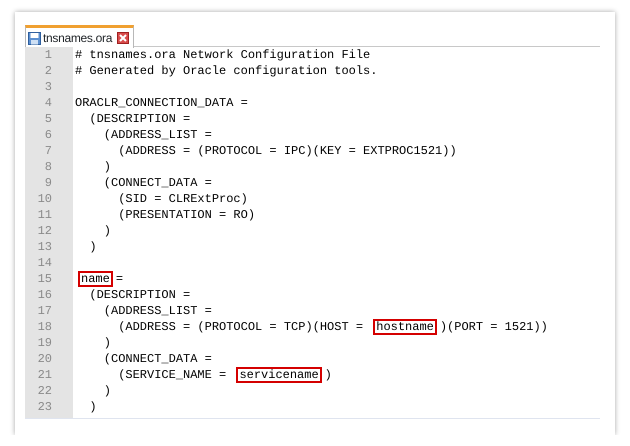 This screenshot has width=630, height=446. Describe the element at coordinates (49, 279) in the screenshot. I see `line-number: 15` at that location.